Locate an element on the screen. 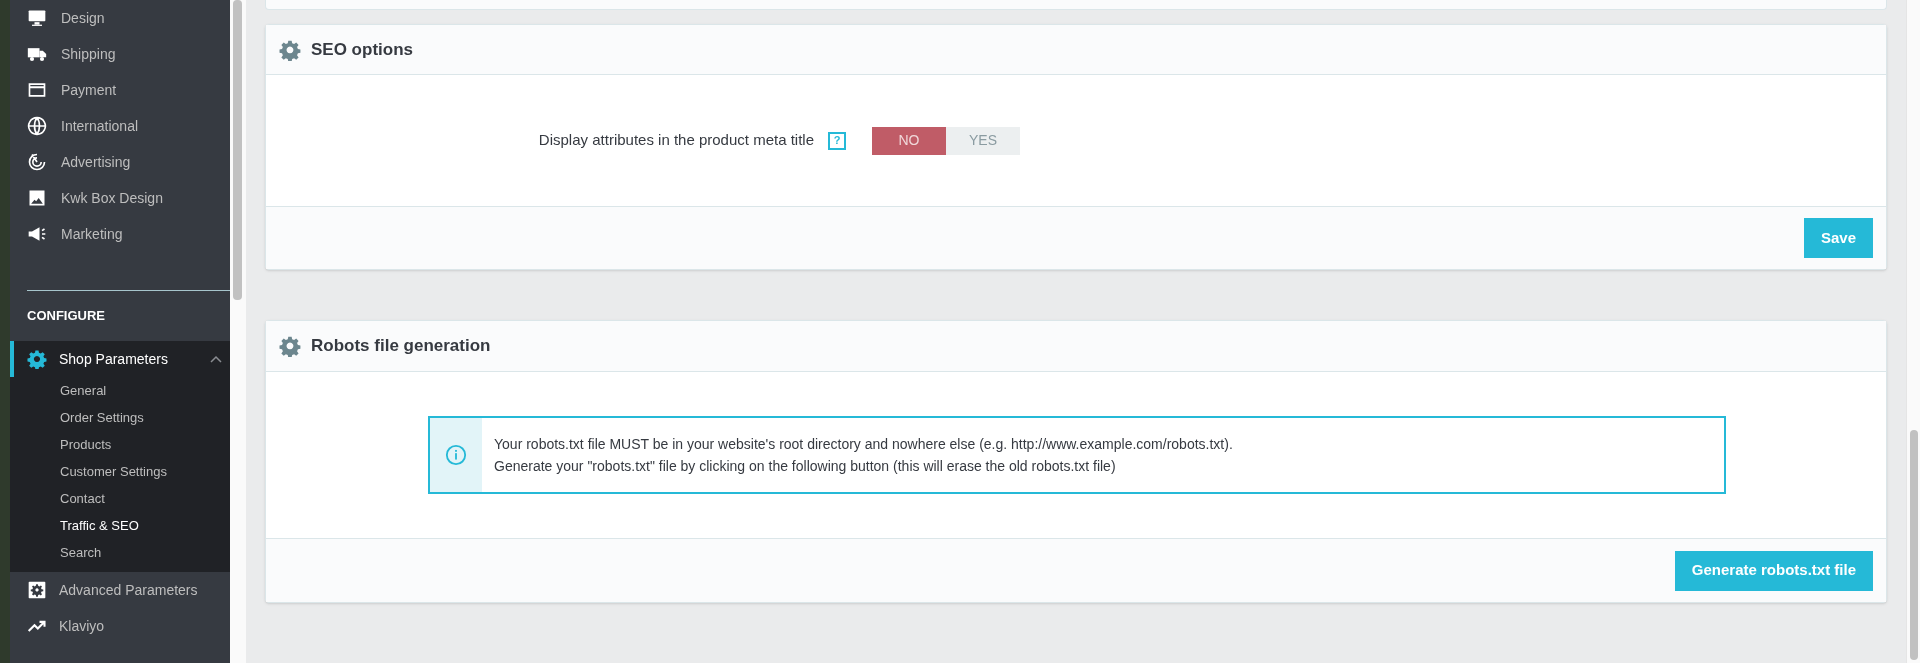  info-text: Generate your "robots.txt" file by clicking on the following button (this will erase the old robots.txt file) is located at coordinates (805, 466).